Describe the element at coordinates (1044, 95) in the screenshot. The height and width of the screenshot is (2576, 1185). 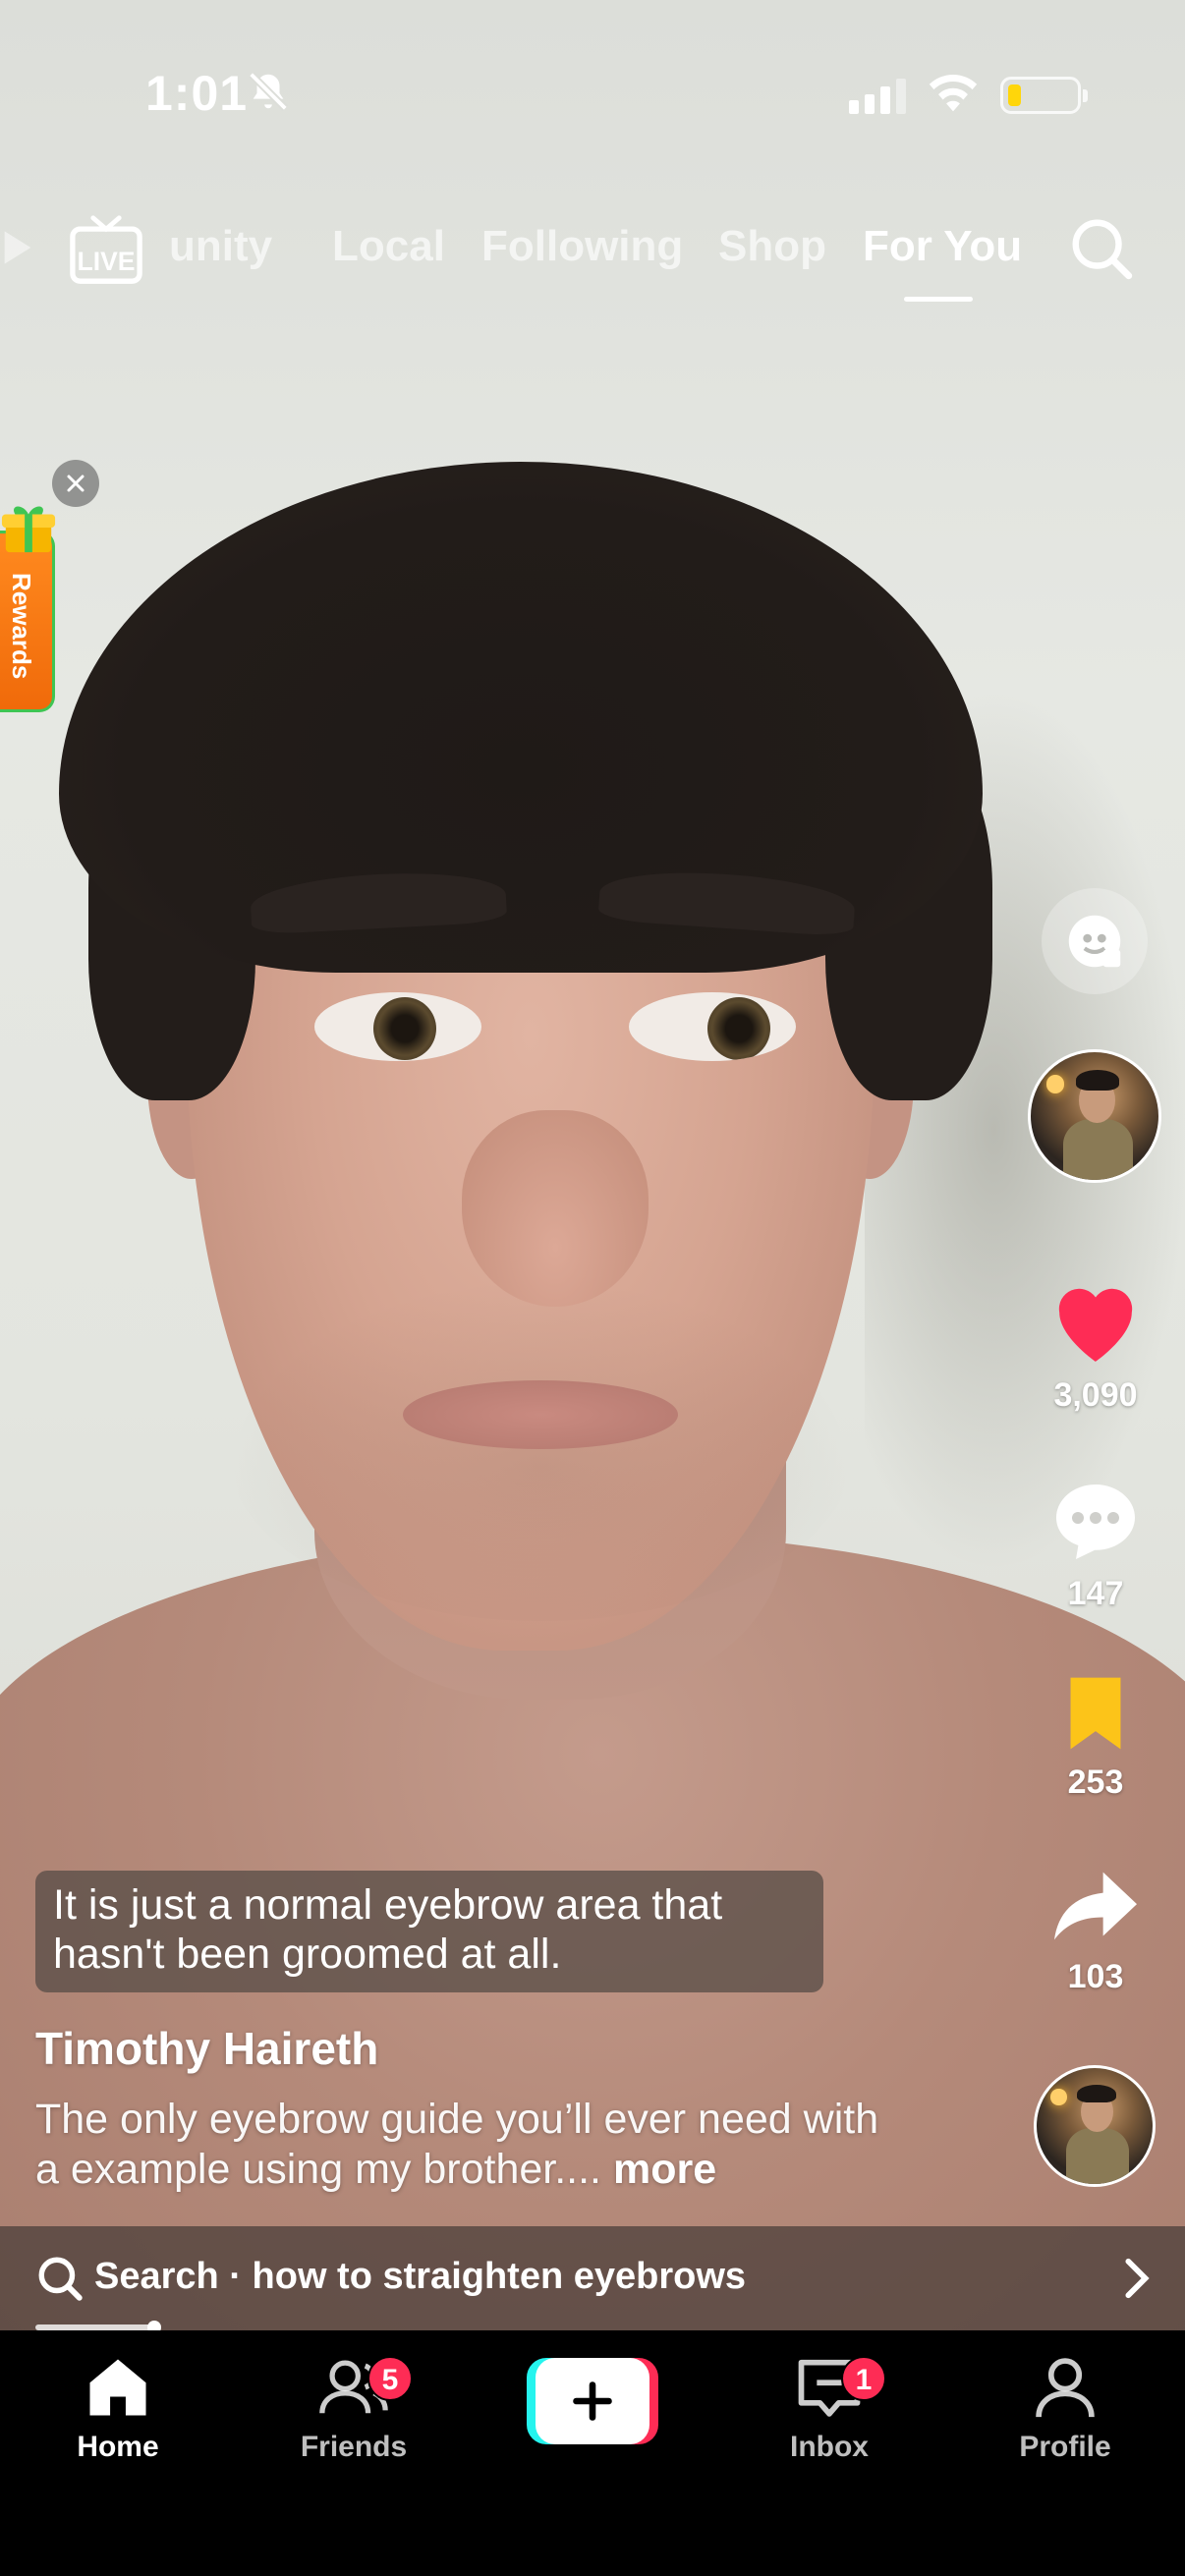
I see `battery-icon` at that location.